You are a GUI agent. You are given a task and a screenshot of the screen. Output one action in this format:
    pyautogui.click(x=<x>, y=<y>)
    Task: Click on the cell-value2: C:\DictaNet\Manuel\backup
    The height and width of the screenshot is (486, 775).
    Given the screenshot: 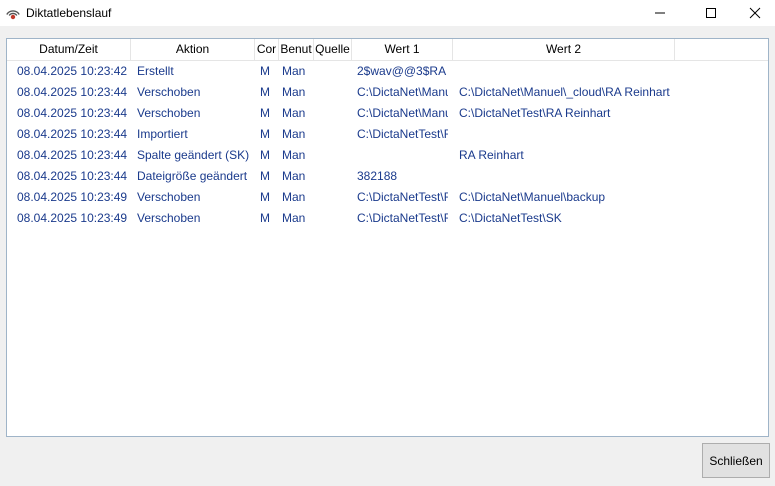 What is the action you would take?
    pyautogui.click(x=532, y=197)
    